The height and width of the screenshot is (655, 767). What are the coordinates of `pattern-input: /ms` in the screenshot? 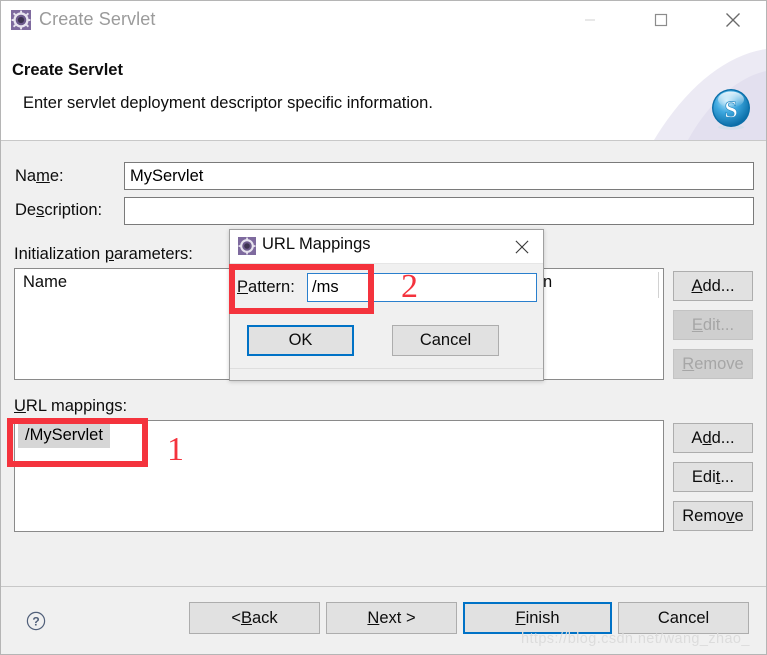 It's located at (422, 287).